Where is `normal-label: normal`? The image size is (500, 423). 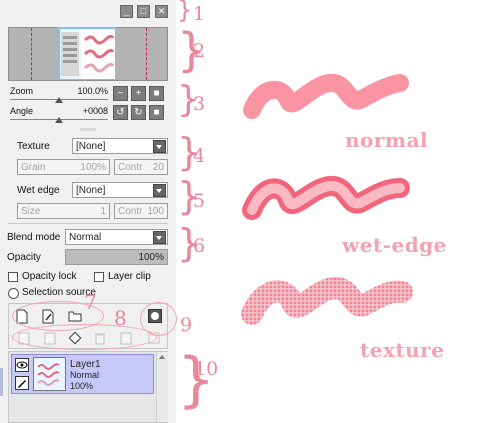 normal-label: normal is located at coordinates (387, 140).